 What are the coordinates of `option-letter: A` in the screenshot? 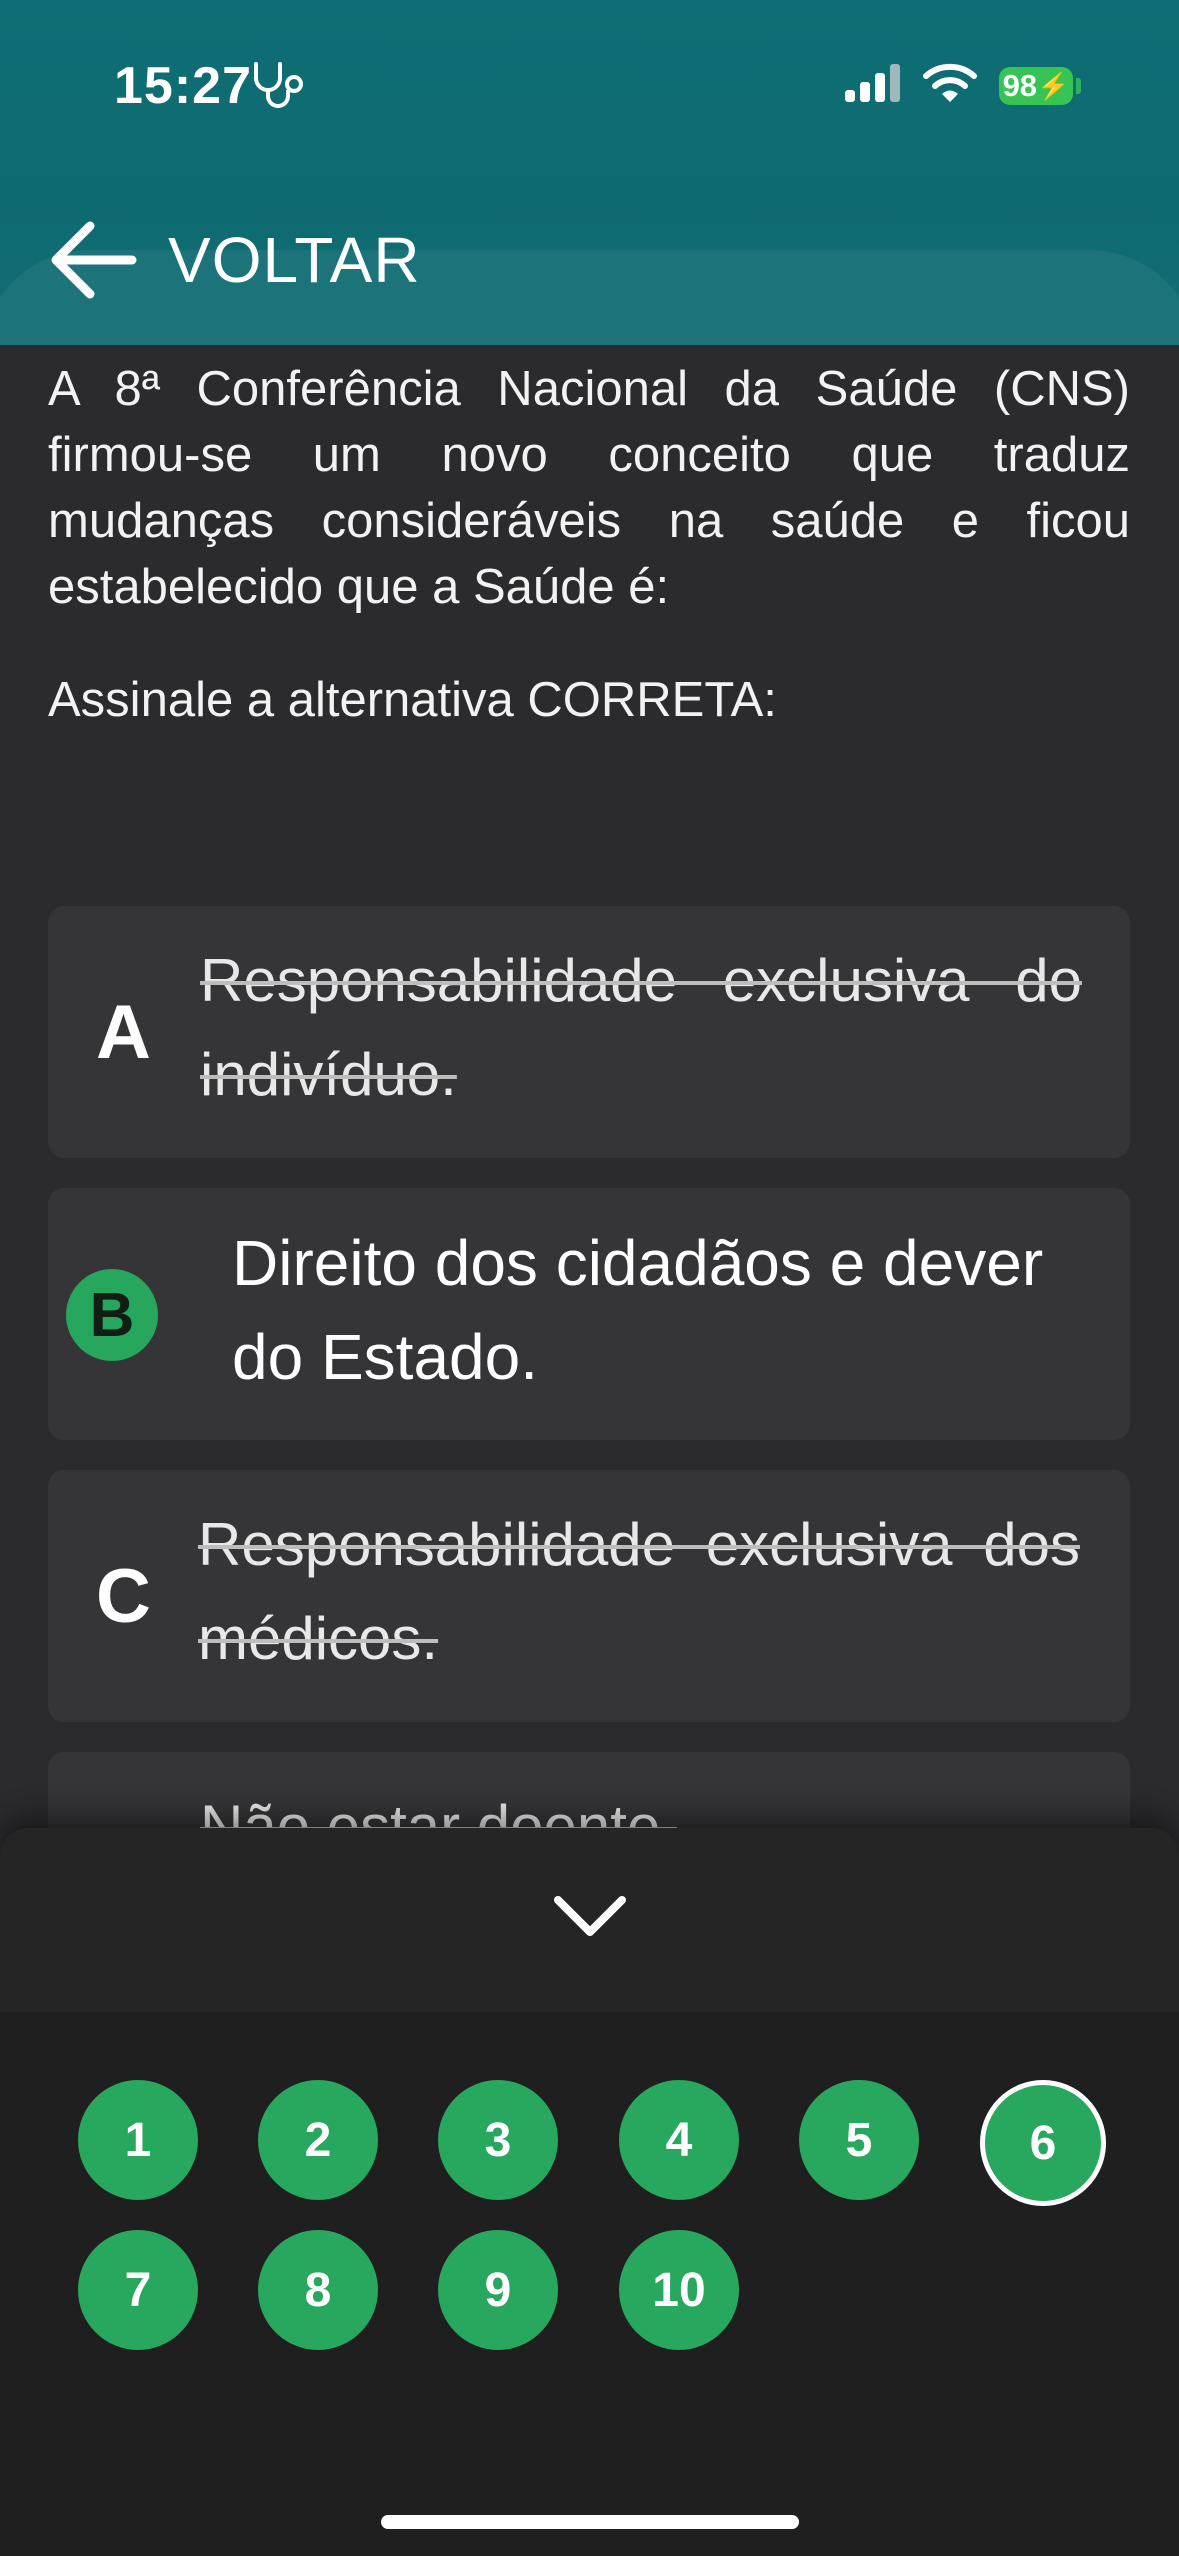 It's located at (123, 1032).